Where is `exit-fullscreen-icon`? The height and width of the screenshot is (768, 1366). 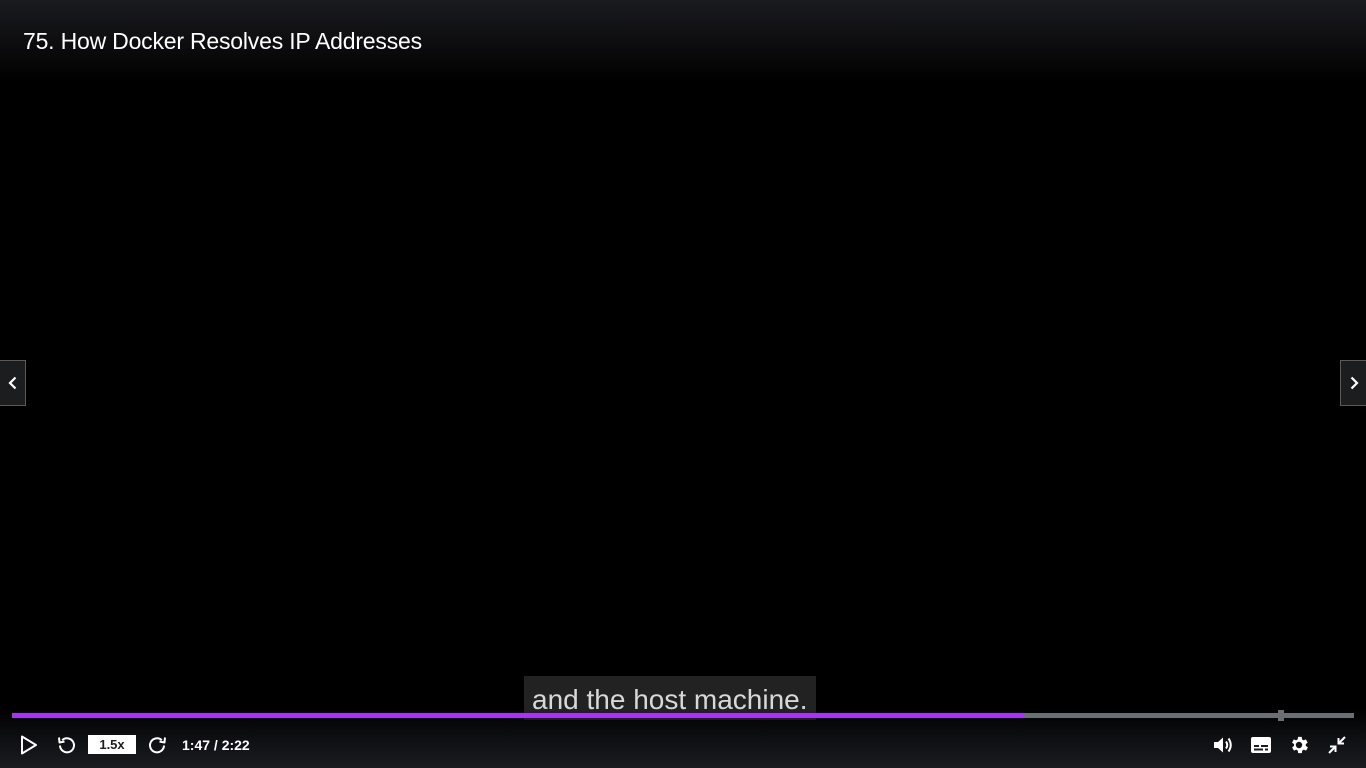 exit-fullscreen-icon is located at coordinates (1337, 745).